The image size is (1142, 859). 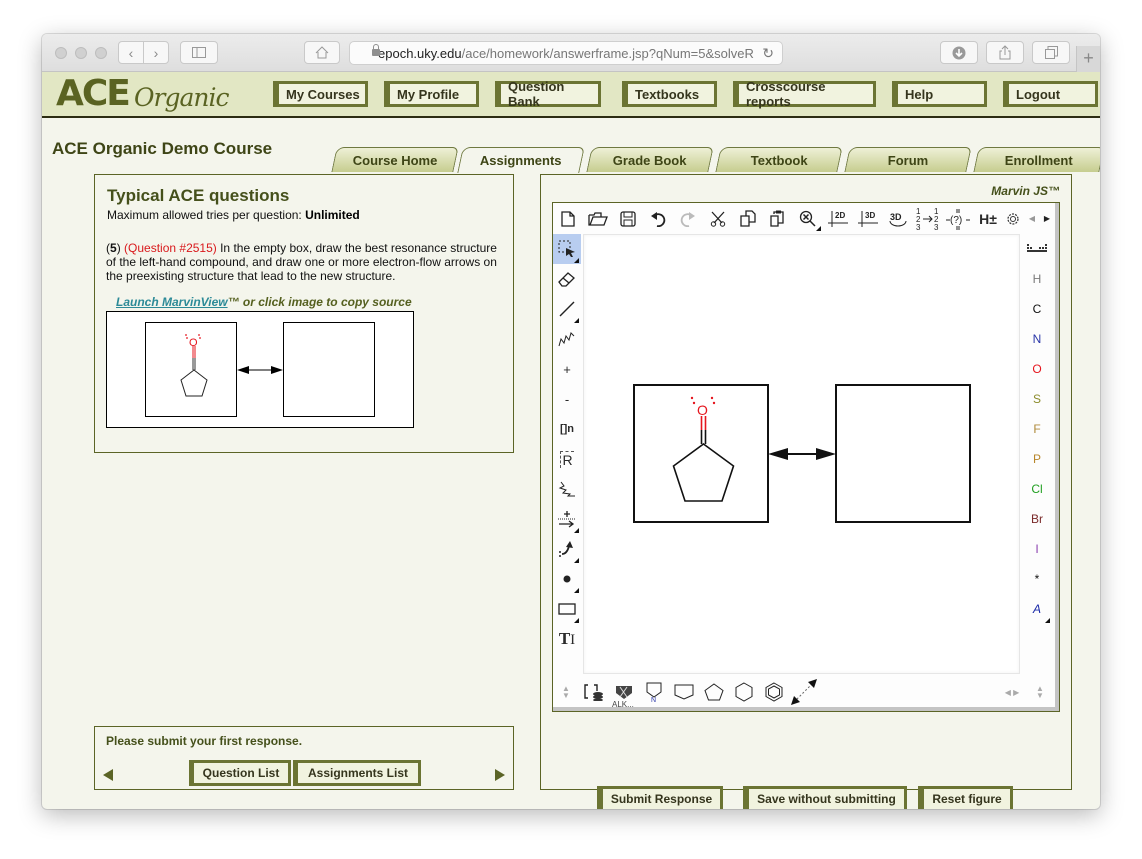 What do you see at coordinates (1051, 52) in the screenshot?
I see `tabs-overview-button` at bounding box center [1051, 52].